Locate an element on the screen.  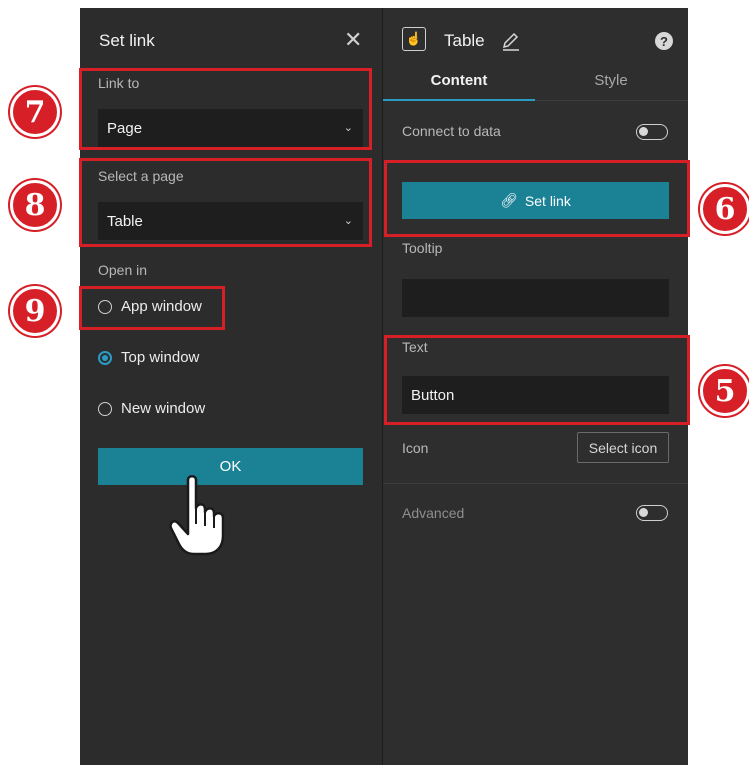
button-widget-icon: ☝ is located at coordinates (414, 39).